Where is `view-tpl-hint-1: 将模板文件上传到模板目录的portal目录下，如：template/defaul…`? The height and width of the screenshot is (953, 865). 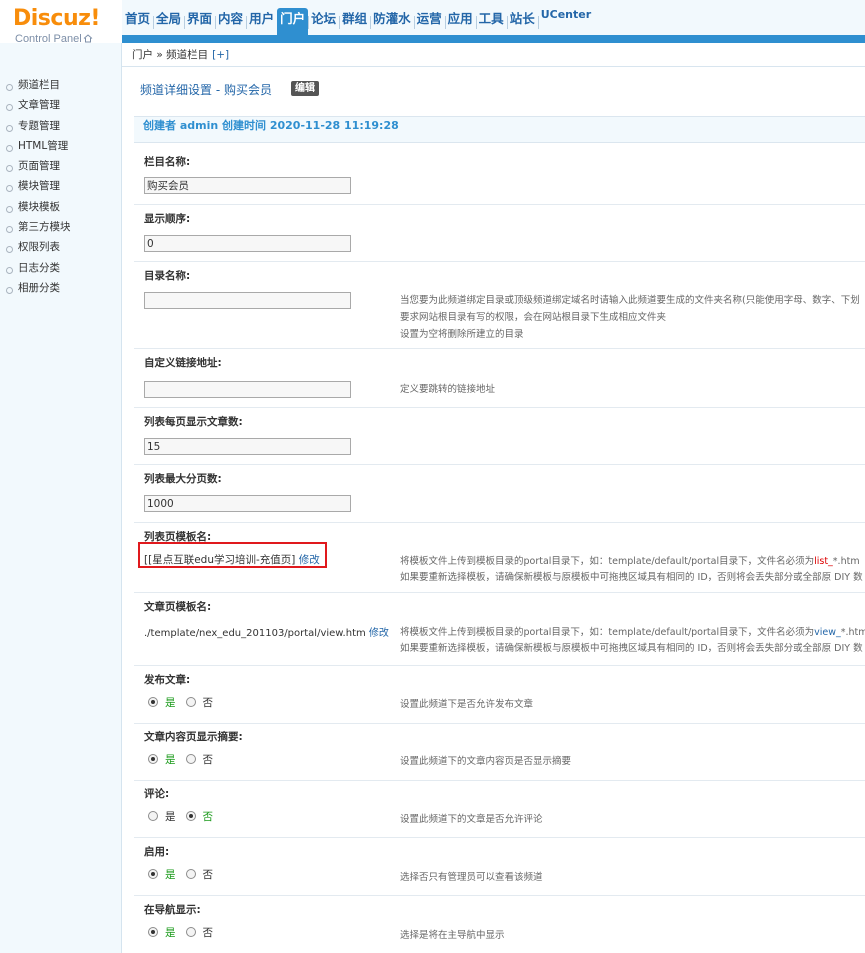
view-tpl-hint-1: 将模板文件上传到模板目录的portal目录下，如：template/defaul… is located at coordinates (632, 633).